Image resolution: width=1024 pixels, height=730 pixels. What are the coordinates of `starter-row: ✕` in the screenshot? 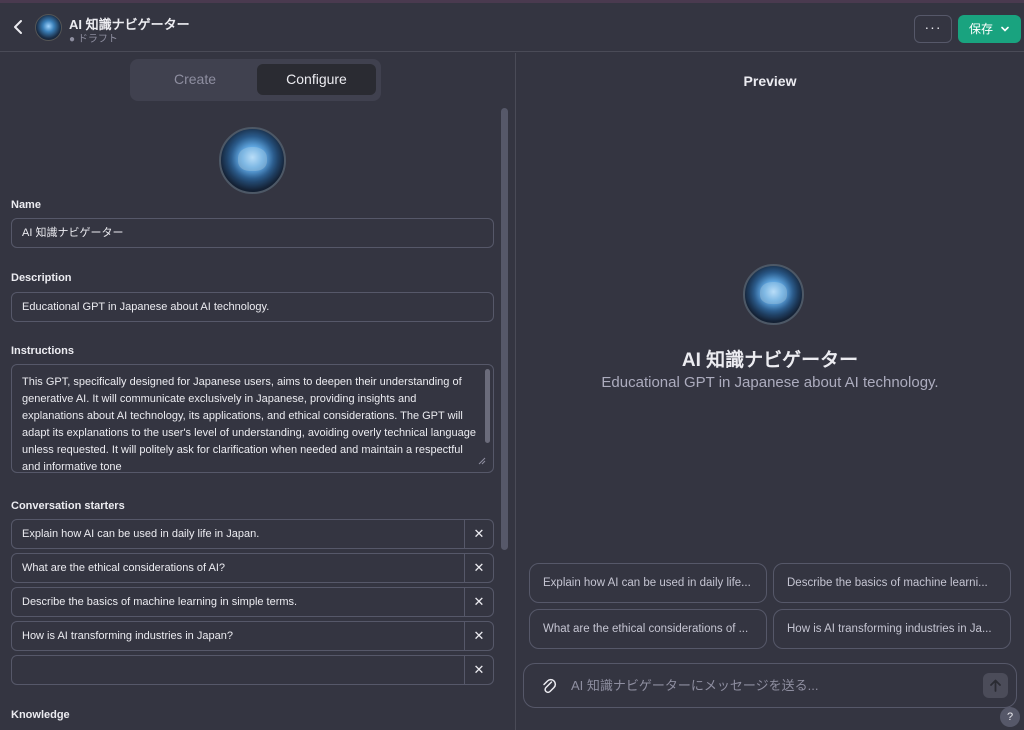 It's located at (252, 670).